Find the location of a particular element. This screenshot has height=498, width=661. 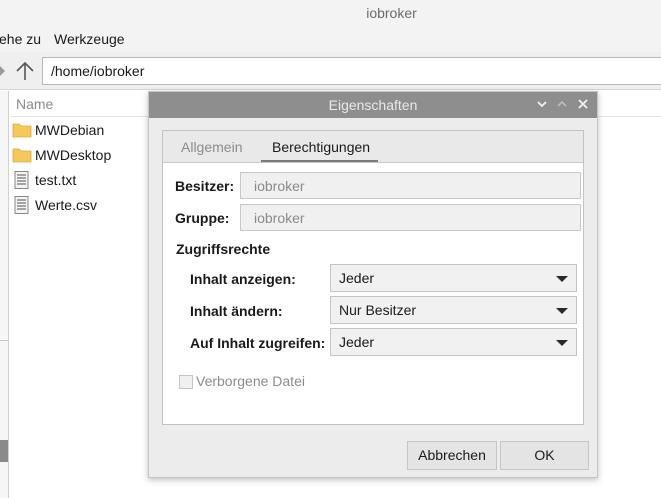

window-title: iobroker is located at coordinates (391, 13).